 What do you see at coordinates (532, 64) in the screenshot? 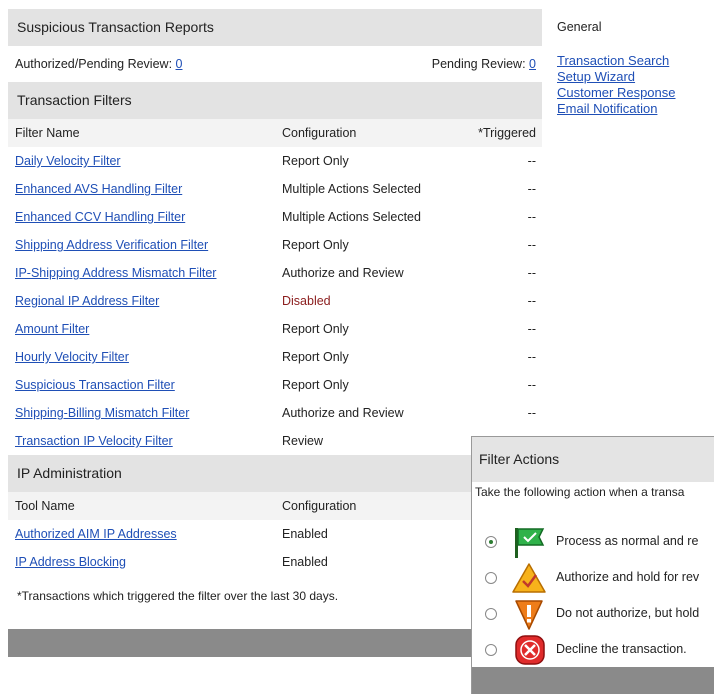
I see `pending-review-count-link: 0` at bounding box center [532, 64].